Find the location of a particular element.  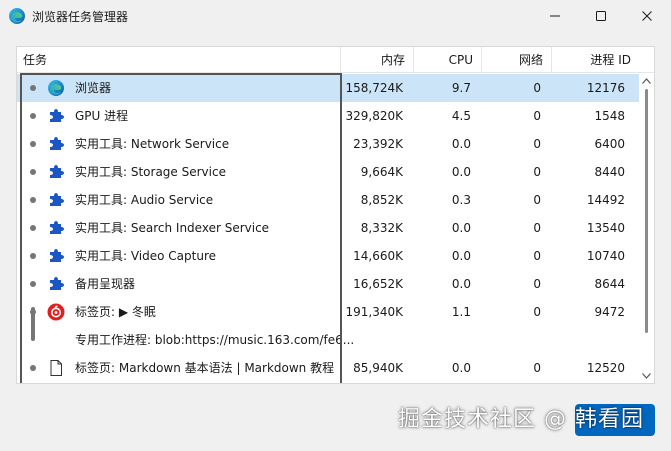

chevron-down-icon is located at coordinates (646, 376).